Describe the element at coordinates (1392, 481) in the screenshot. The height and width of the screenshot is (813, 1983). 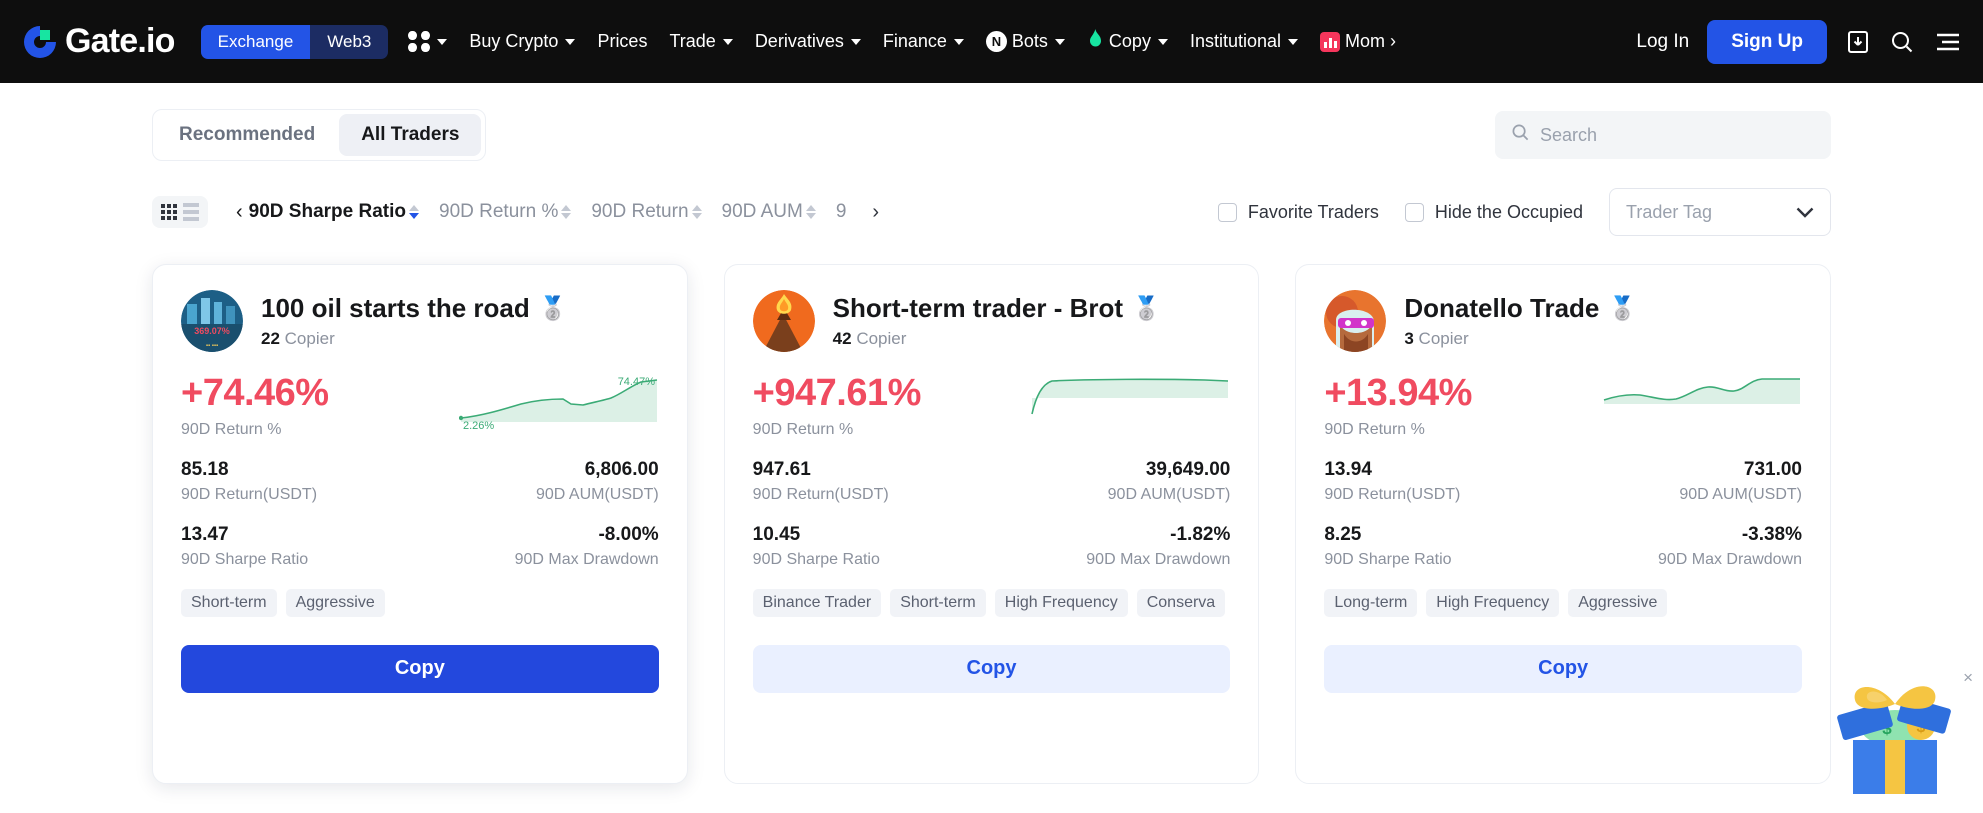
I see `stat-return-usdt: 13.94 90D Return(USDT)` at that location.